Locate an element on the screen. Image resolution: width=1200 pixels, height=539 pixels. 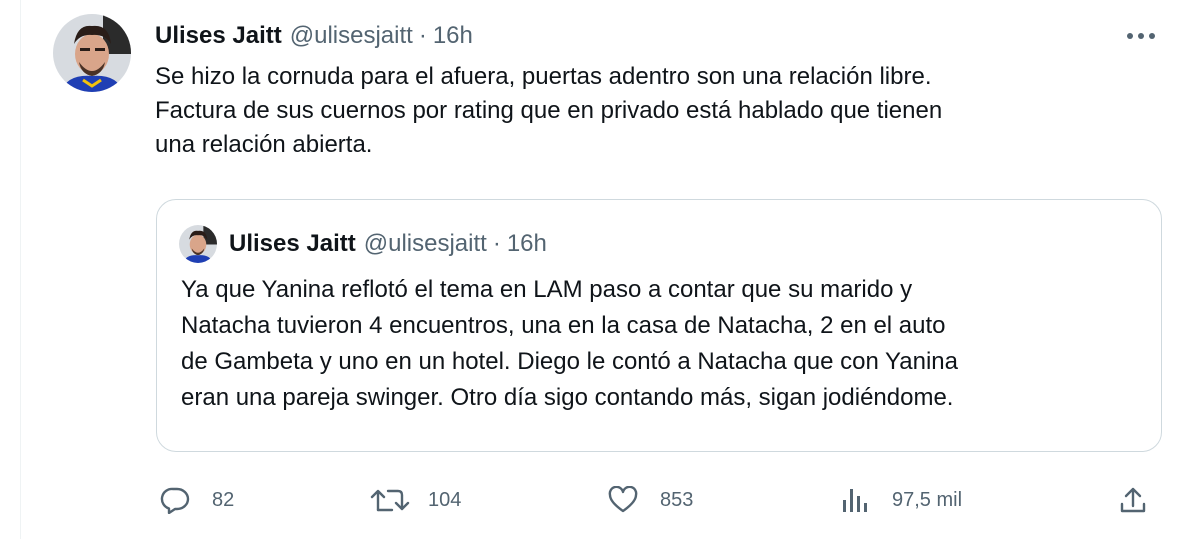
share-button is located at coordinates (1133, 500).